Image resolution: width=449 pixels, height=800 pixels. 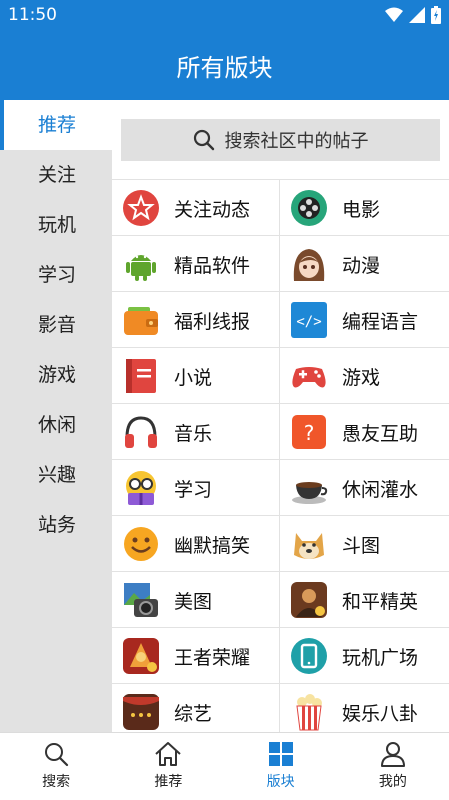 I want to click on board-variety: 综艺, so click(x=196, y=708).